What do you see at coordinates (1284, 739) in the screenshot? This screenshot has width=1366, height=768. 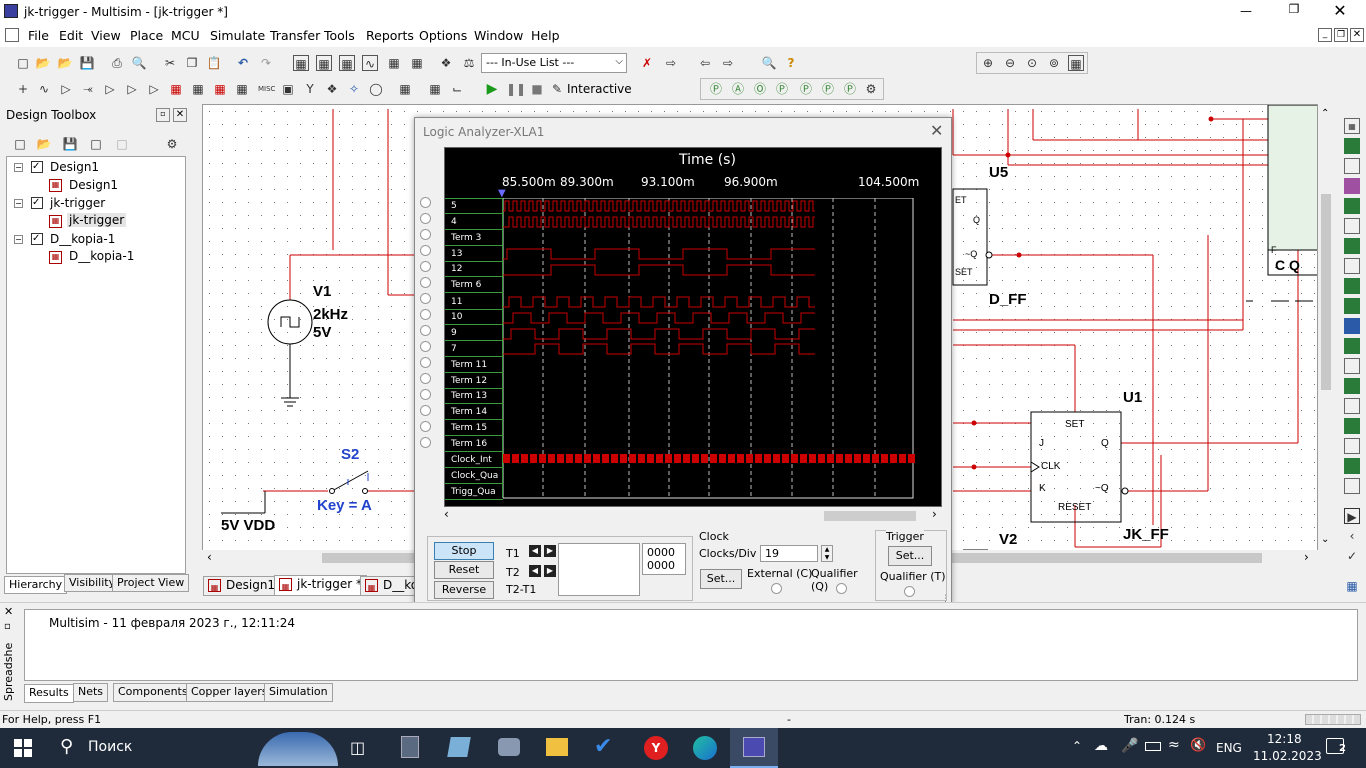 I see `tray-time: 12:18` at bounding box center [1284, 739].